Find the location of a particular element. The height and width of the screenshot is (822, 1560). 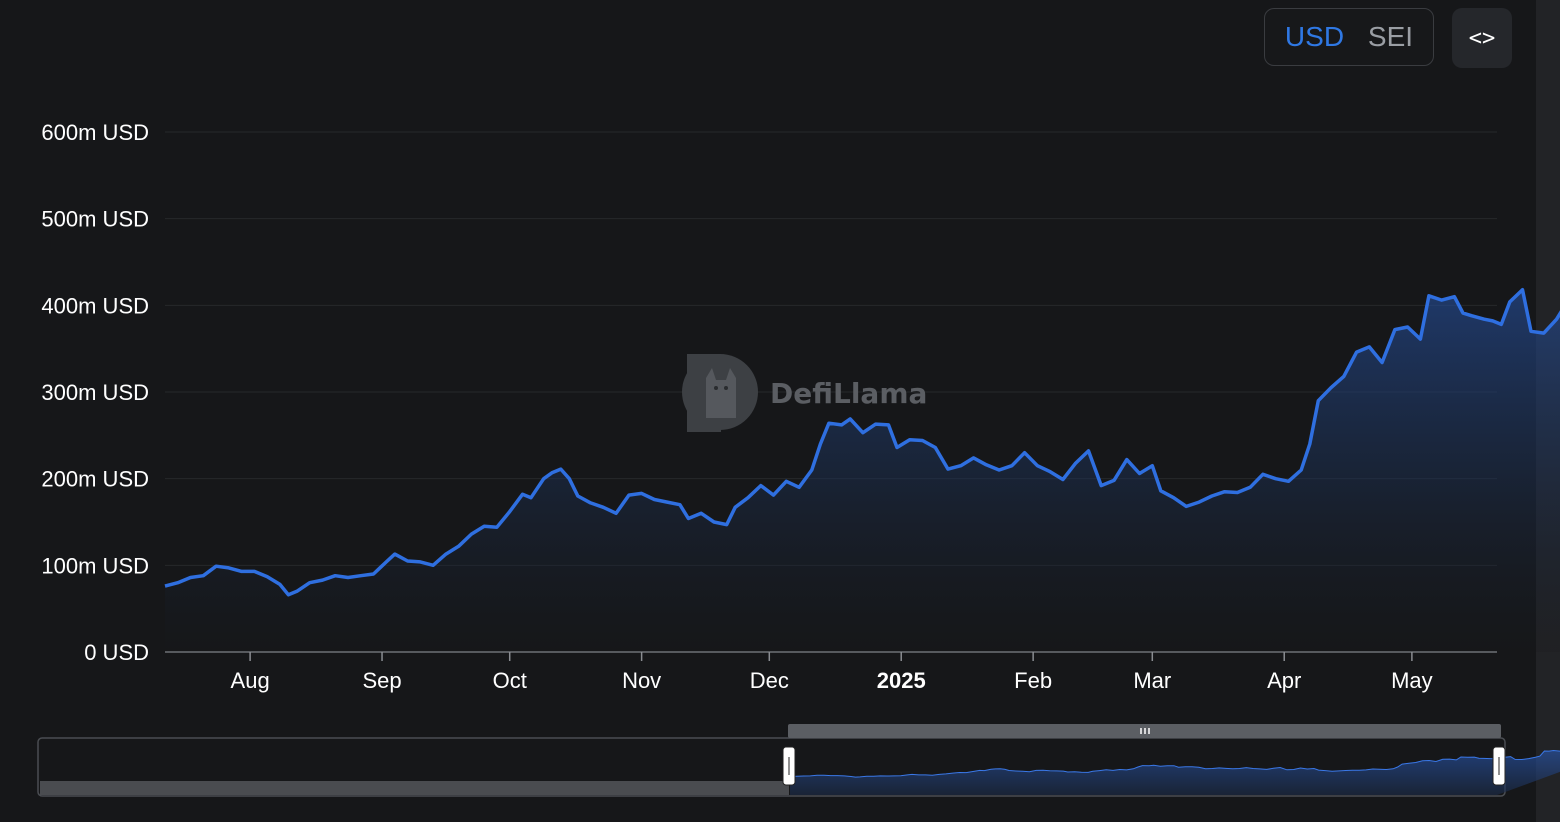

x-tick-label: Feb is located at coordinates (1033, 680).